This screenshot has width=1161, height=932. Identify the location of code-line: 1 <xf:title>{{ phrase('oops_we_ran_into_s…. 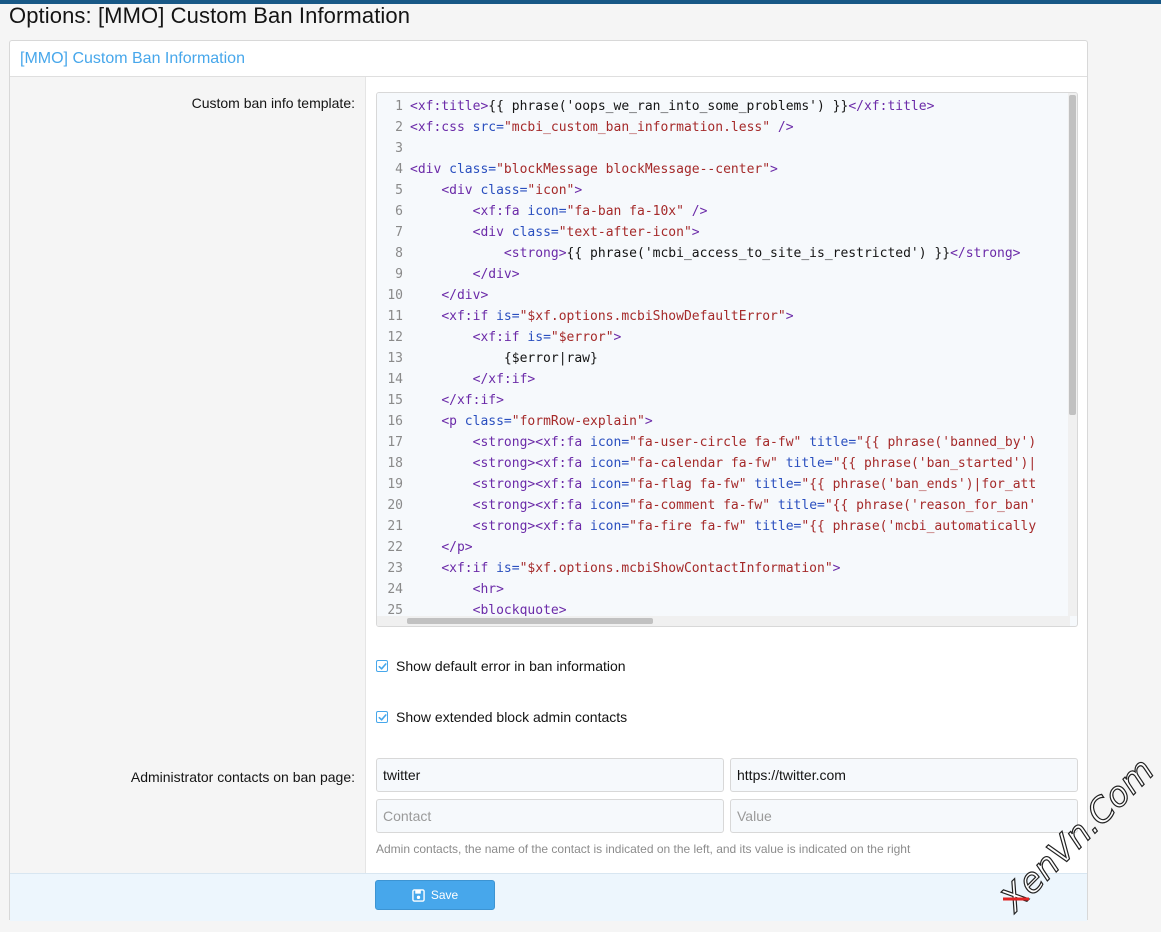
(727, 106).